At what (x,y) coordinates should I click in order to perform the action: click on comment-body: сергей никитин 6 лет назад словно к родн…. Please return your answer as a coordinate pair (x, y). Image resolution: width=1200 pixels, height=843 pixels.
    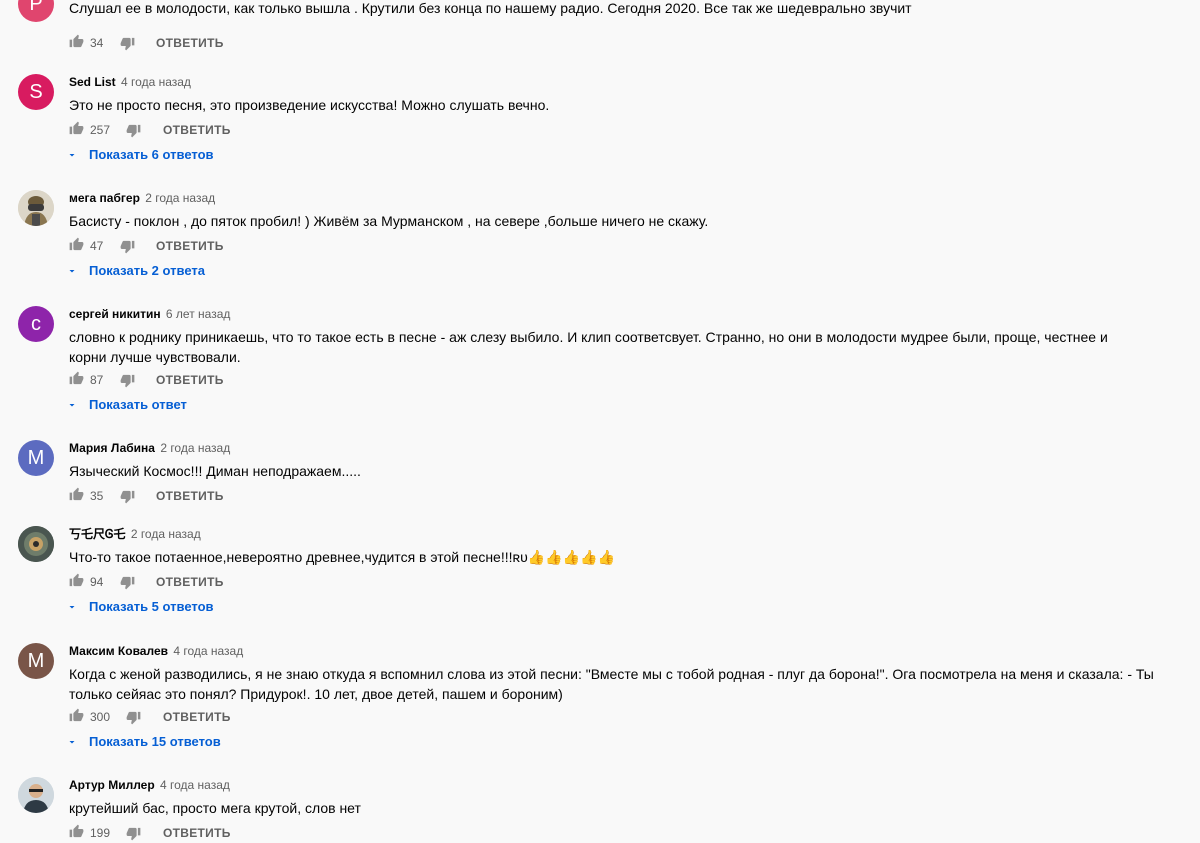
    Looking at the image, I should click on (629, 336).